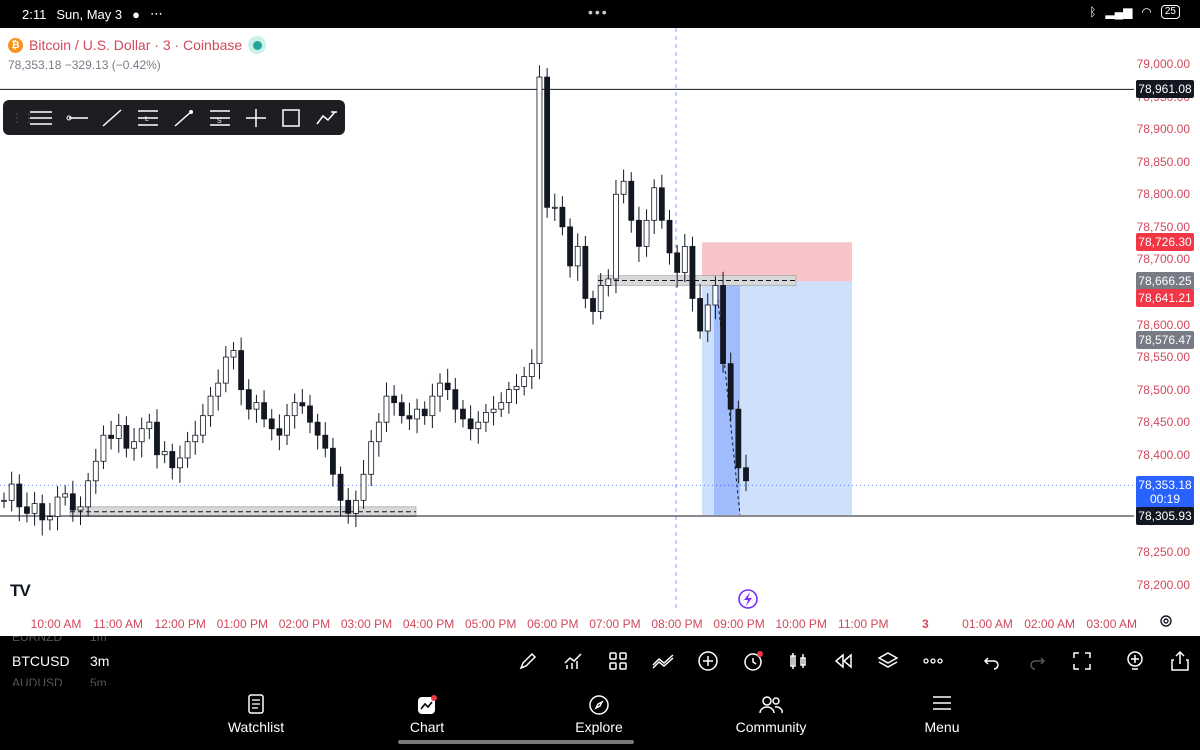  I want to click on candles-icon, so click(797, 661).